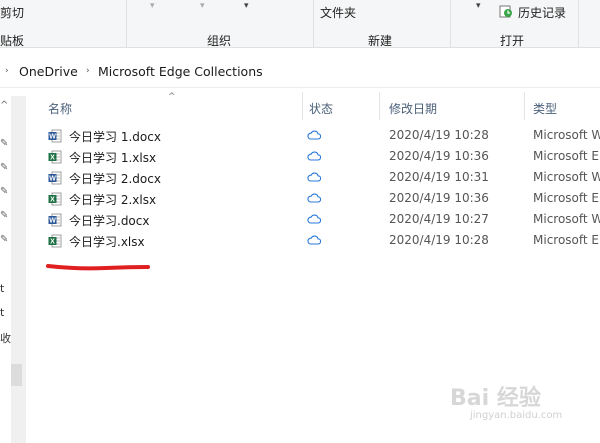 The width and height of the screenshot is (600, 443). Describe the element at coordinates (107, 241) in the screenshot. I see `file-name: 今日学习.xlsx` at that location.